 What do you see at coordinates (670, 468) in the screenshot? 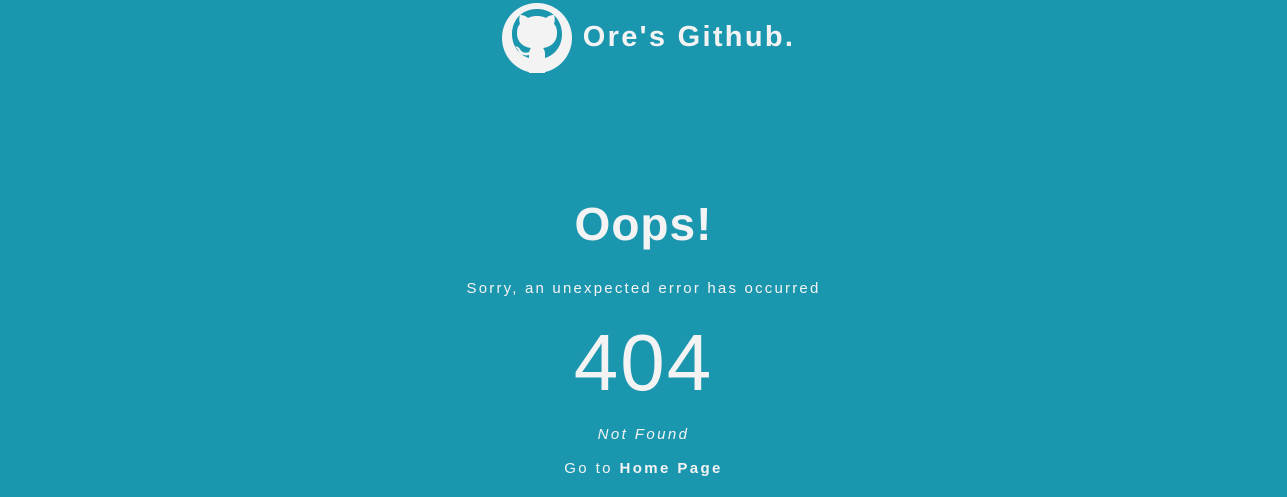
I see `home-page-link: Home Page` at bounding box center [670, 468].